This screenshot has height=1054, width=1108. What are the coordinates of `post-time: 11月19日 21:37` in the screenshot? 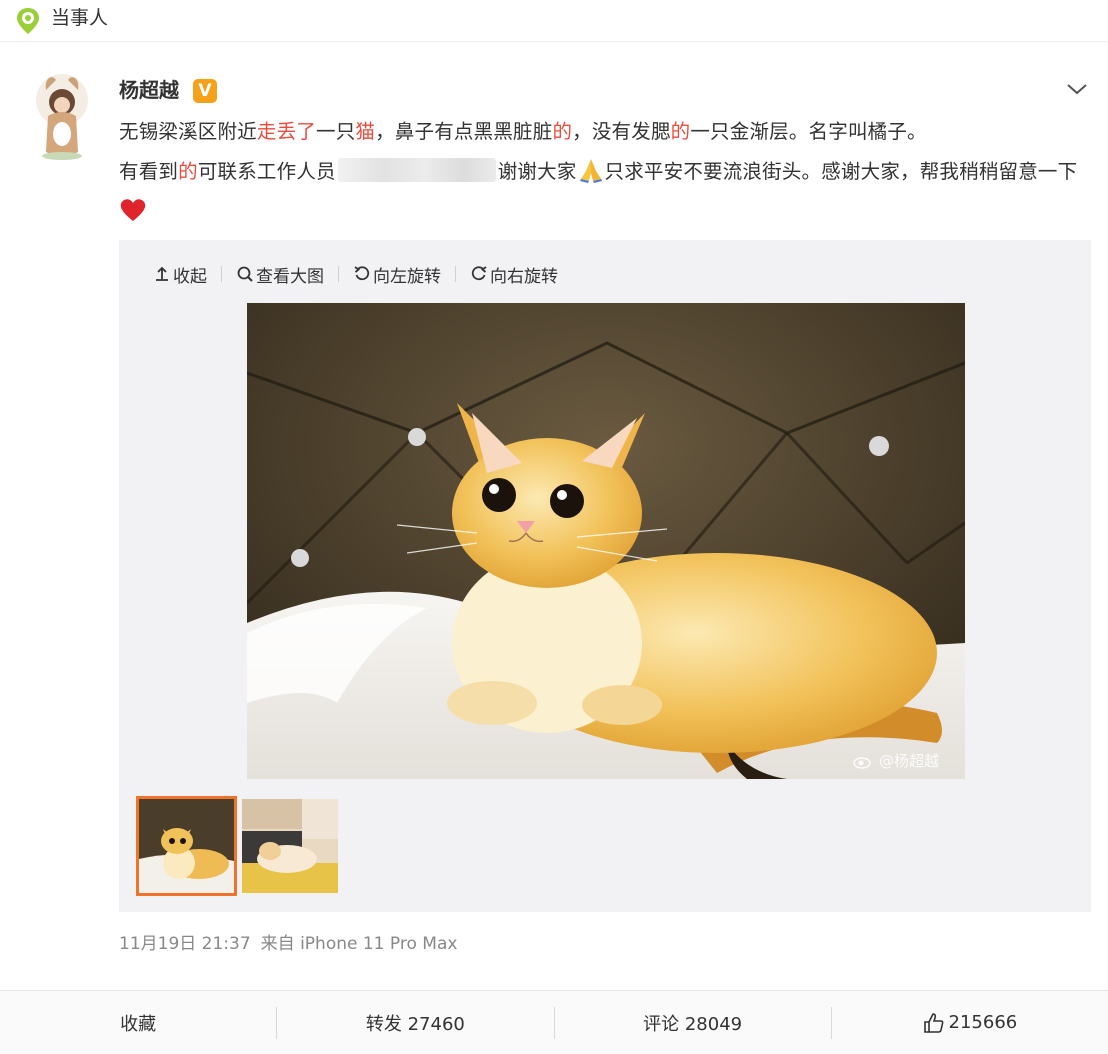 It's located at (185, 941).